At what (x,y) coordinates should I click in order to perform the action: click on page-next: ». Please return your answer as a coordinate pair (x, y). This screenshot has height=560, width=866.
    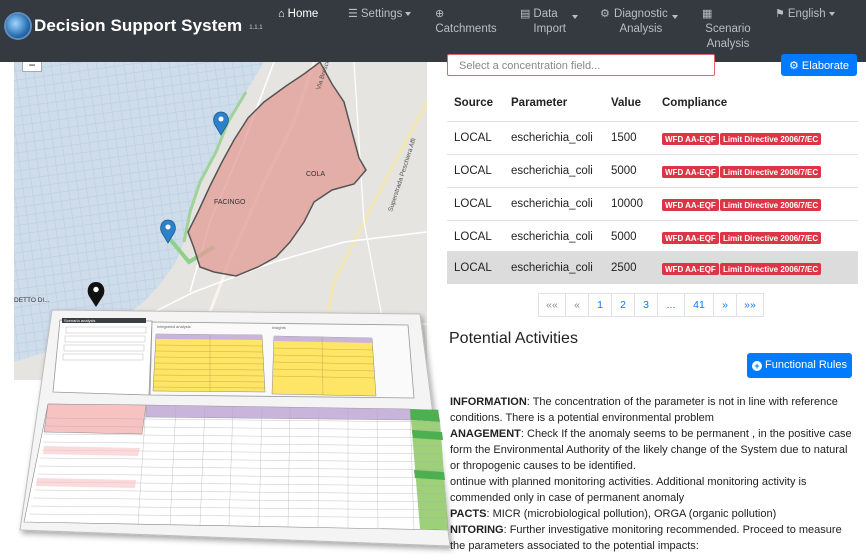
    Looking at the image, I should click on (725, 305).